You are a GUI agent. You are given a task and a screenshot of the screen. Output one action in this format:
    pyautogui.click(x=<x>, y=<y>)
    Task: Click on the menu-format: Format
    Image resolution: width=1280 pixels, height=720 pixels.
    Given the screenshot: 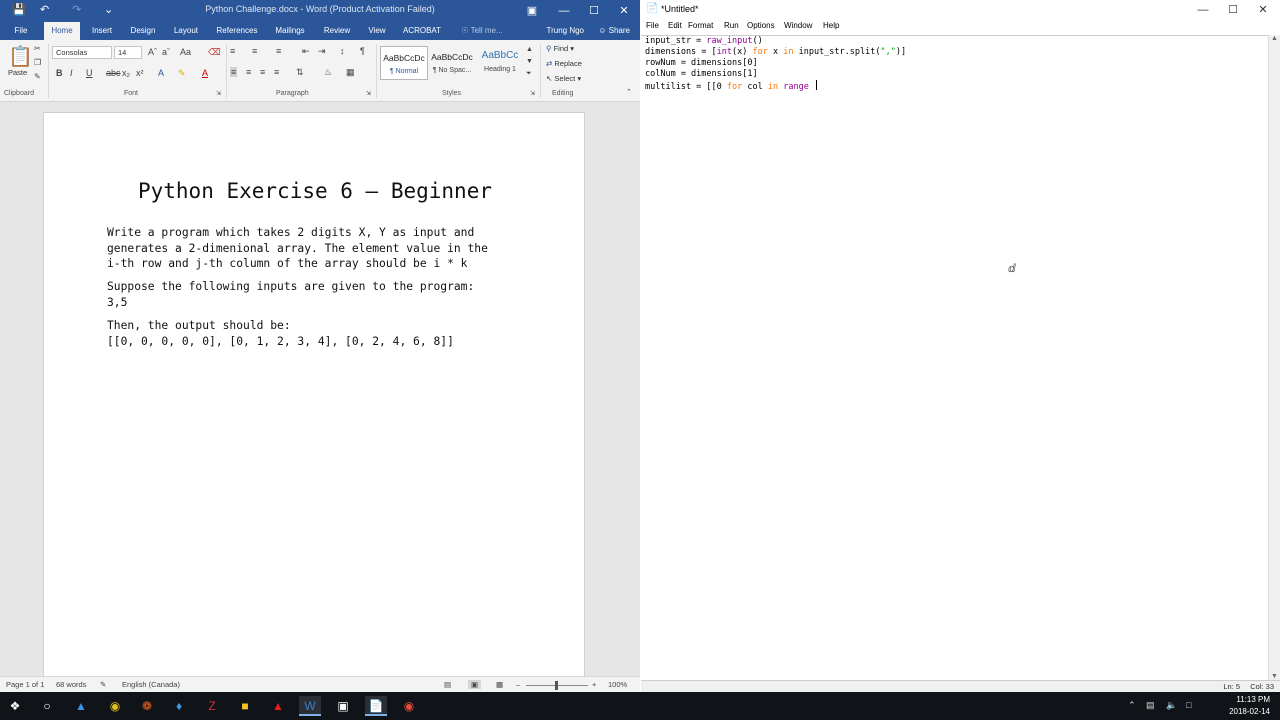 What is the action you would take?
    pyautogui.click(x=700, y=25)
    